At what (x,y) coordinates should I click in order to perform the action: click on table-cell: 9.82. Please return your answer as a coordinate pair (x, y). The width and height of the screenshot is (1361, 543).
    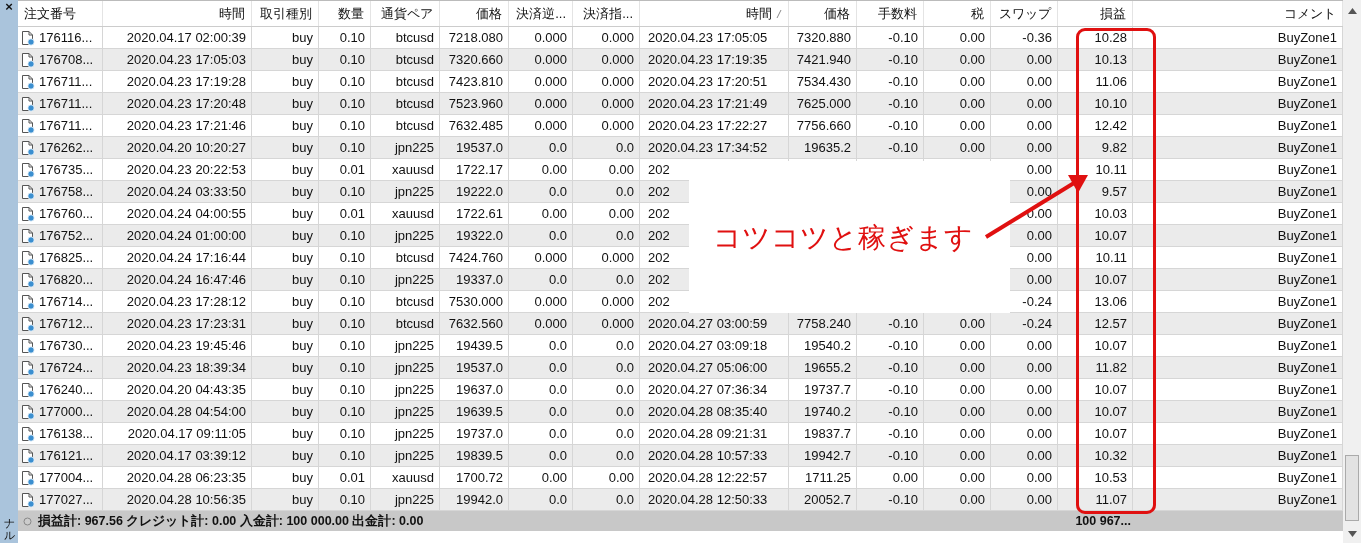
    Looking at the image, I should click on (1114, 147).